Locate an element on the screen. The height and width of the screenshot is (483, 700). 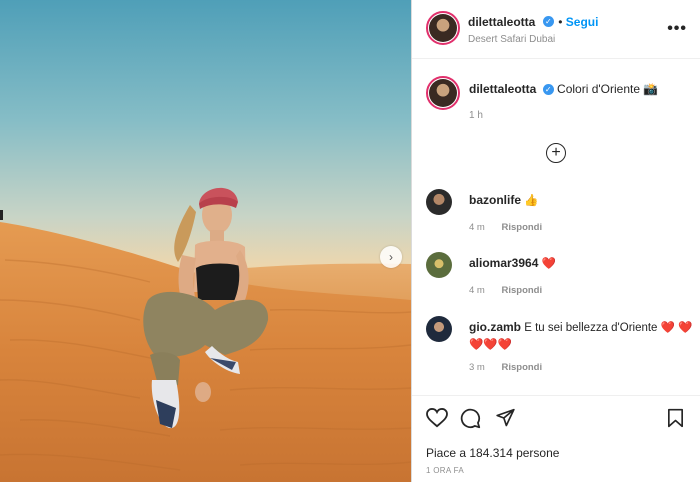
author-username: dilettaleotta is located at coordinates (501, 22).